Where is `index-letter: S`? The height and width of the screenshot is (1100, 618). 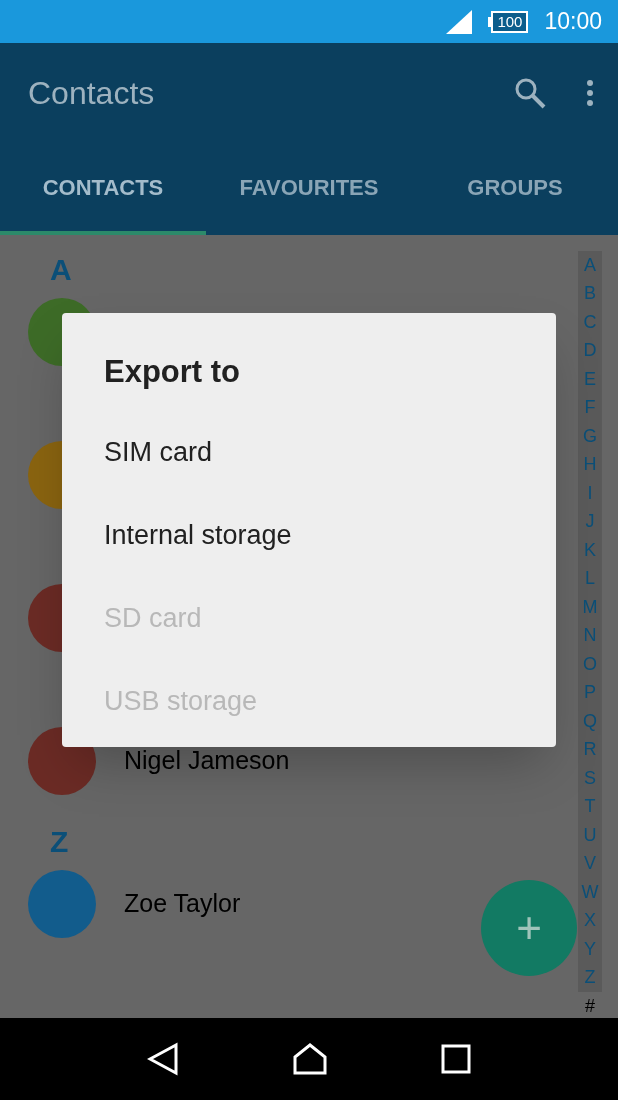
index-letter: S is located at coordinates (590, 778).